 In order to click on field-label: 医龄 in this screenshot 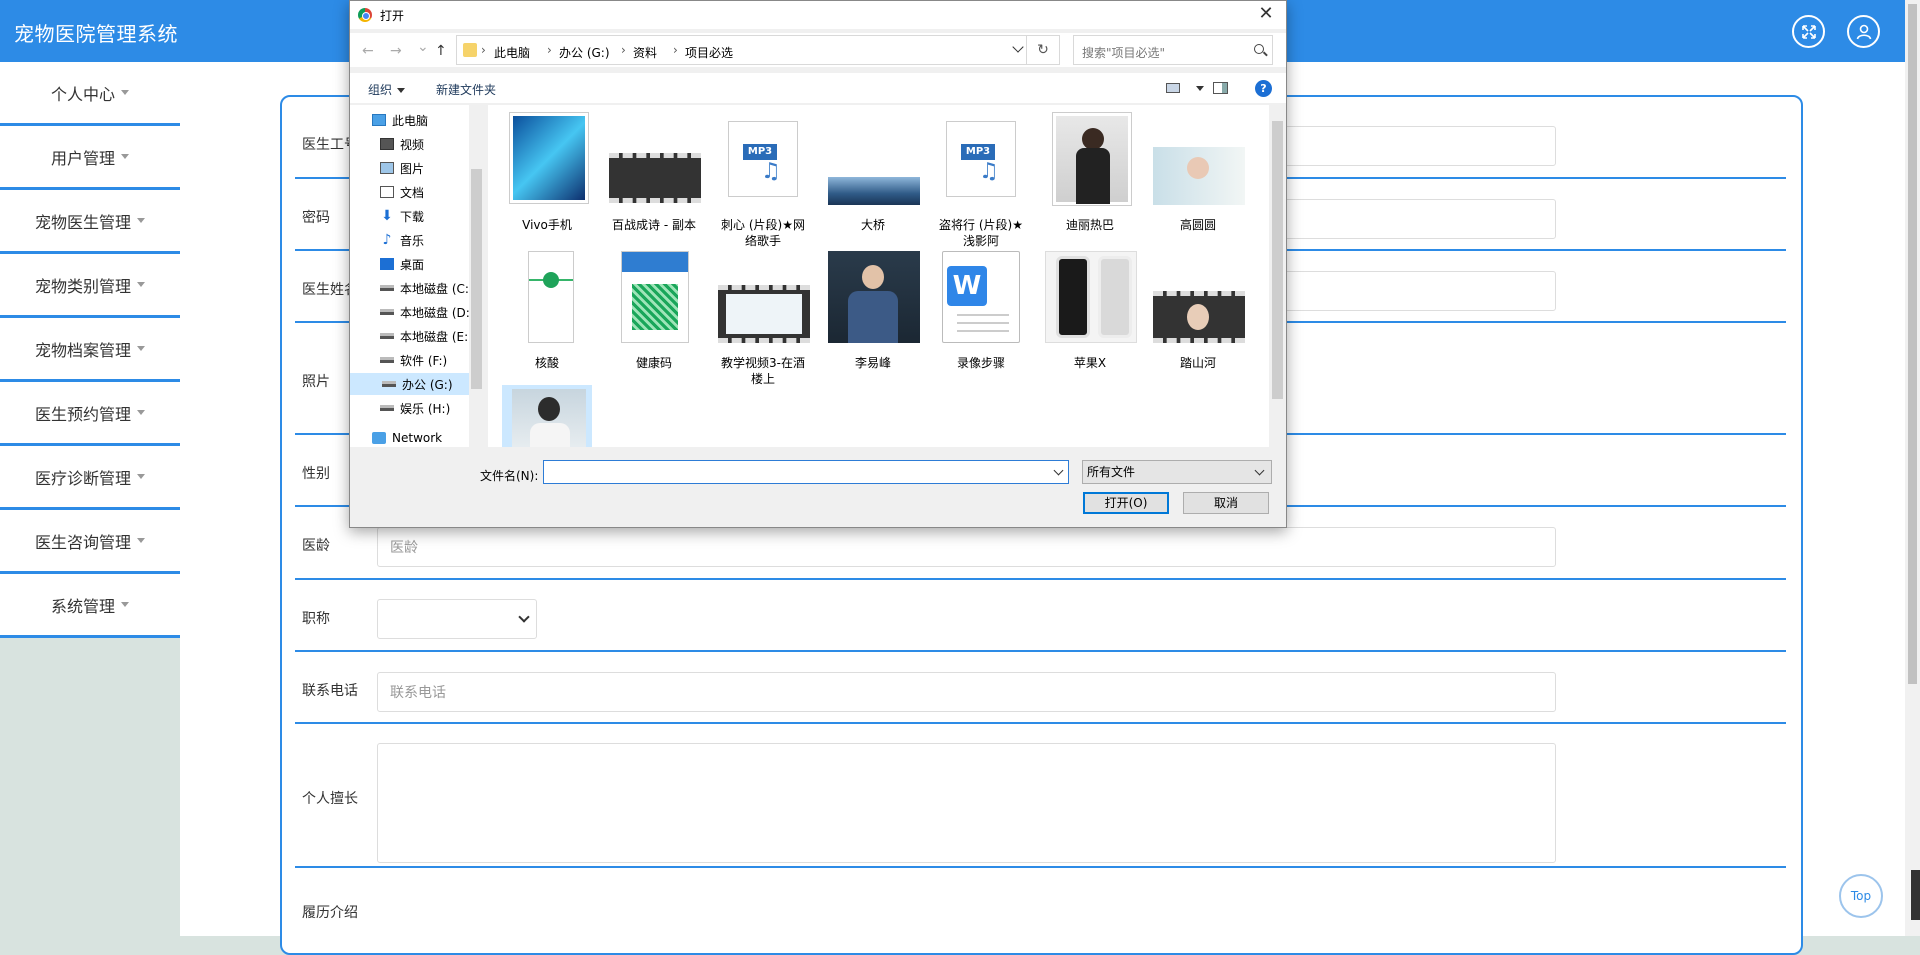, I will do `click(316, 546)`.